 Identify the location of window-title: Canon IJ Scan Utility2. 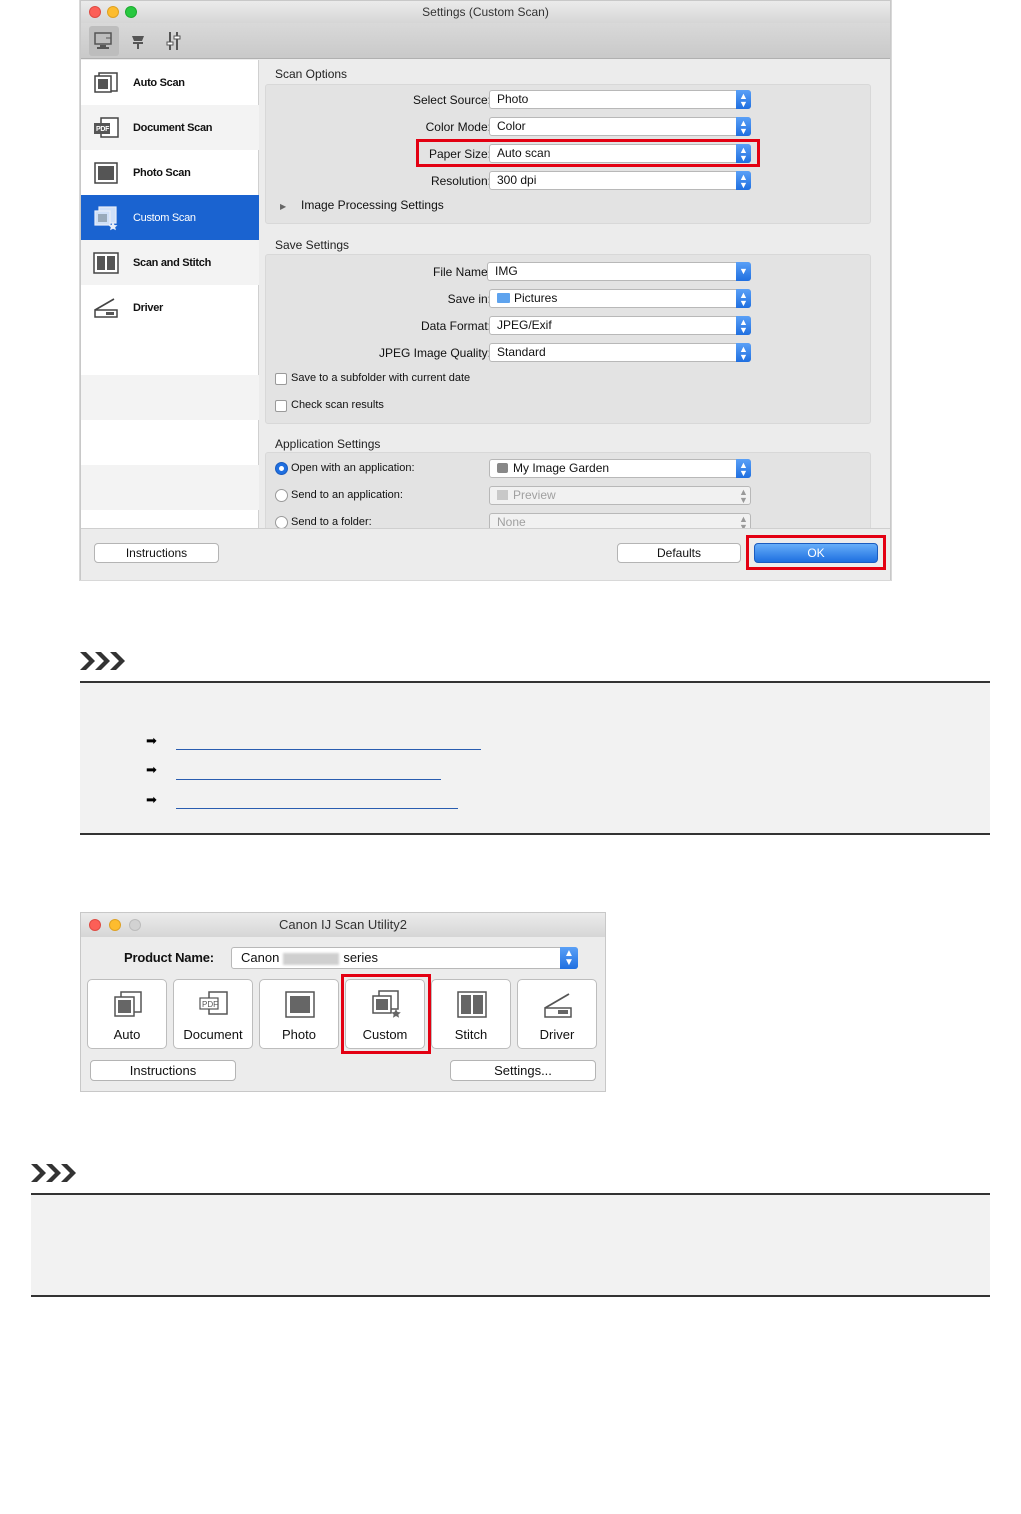
(343, 924).